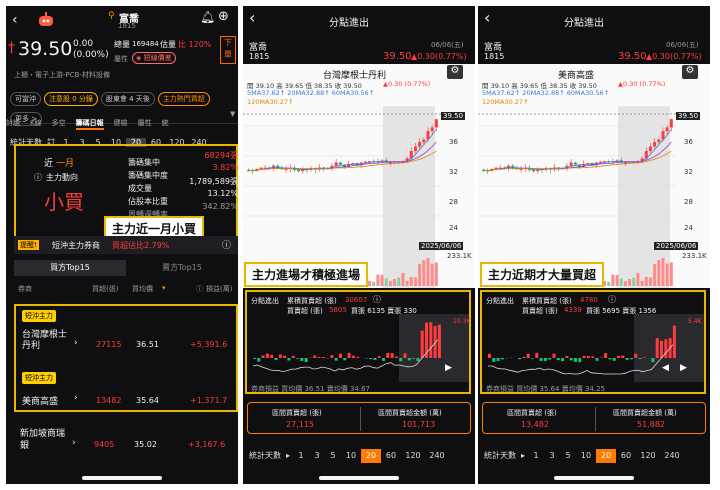 Image resolution: width=720 pixels, height=490 pixels. What do you see at coordinates (632, 56) in the screenshot?
I see `quote-price: 39.50` at bounding box center [632, 56].